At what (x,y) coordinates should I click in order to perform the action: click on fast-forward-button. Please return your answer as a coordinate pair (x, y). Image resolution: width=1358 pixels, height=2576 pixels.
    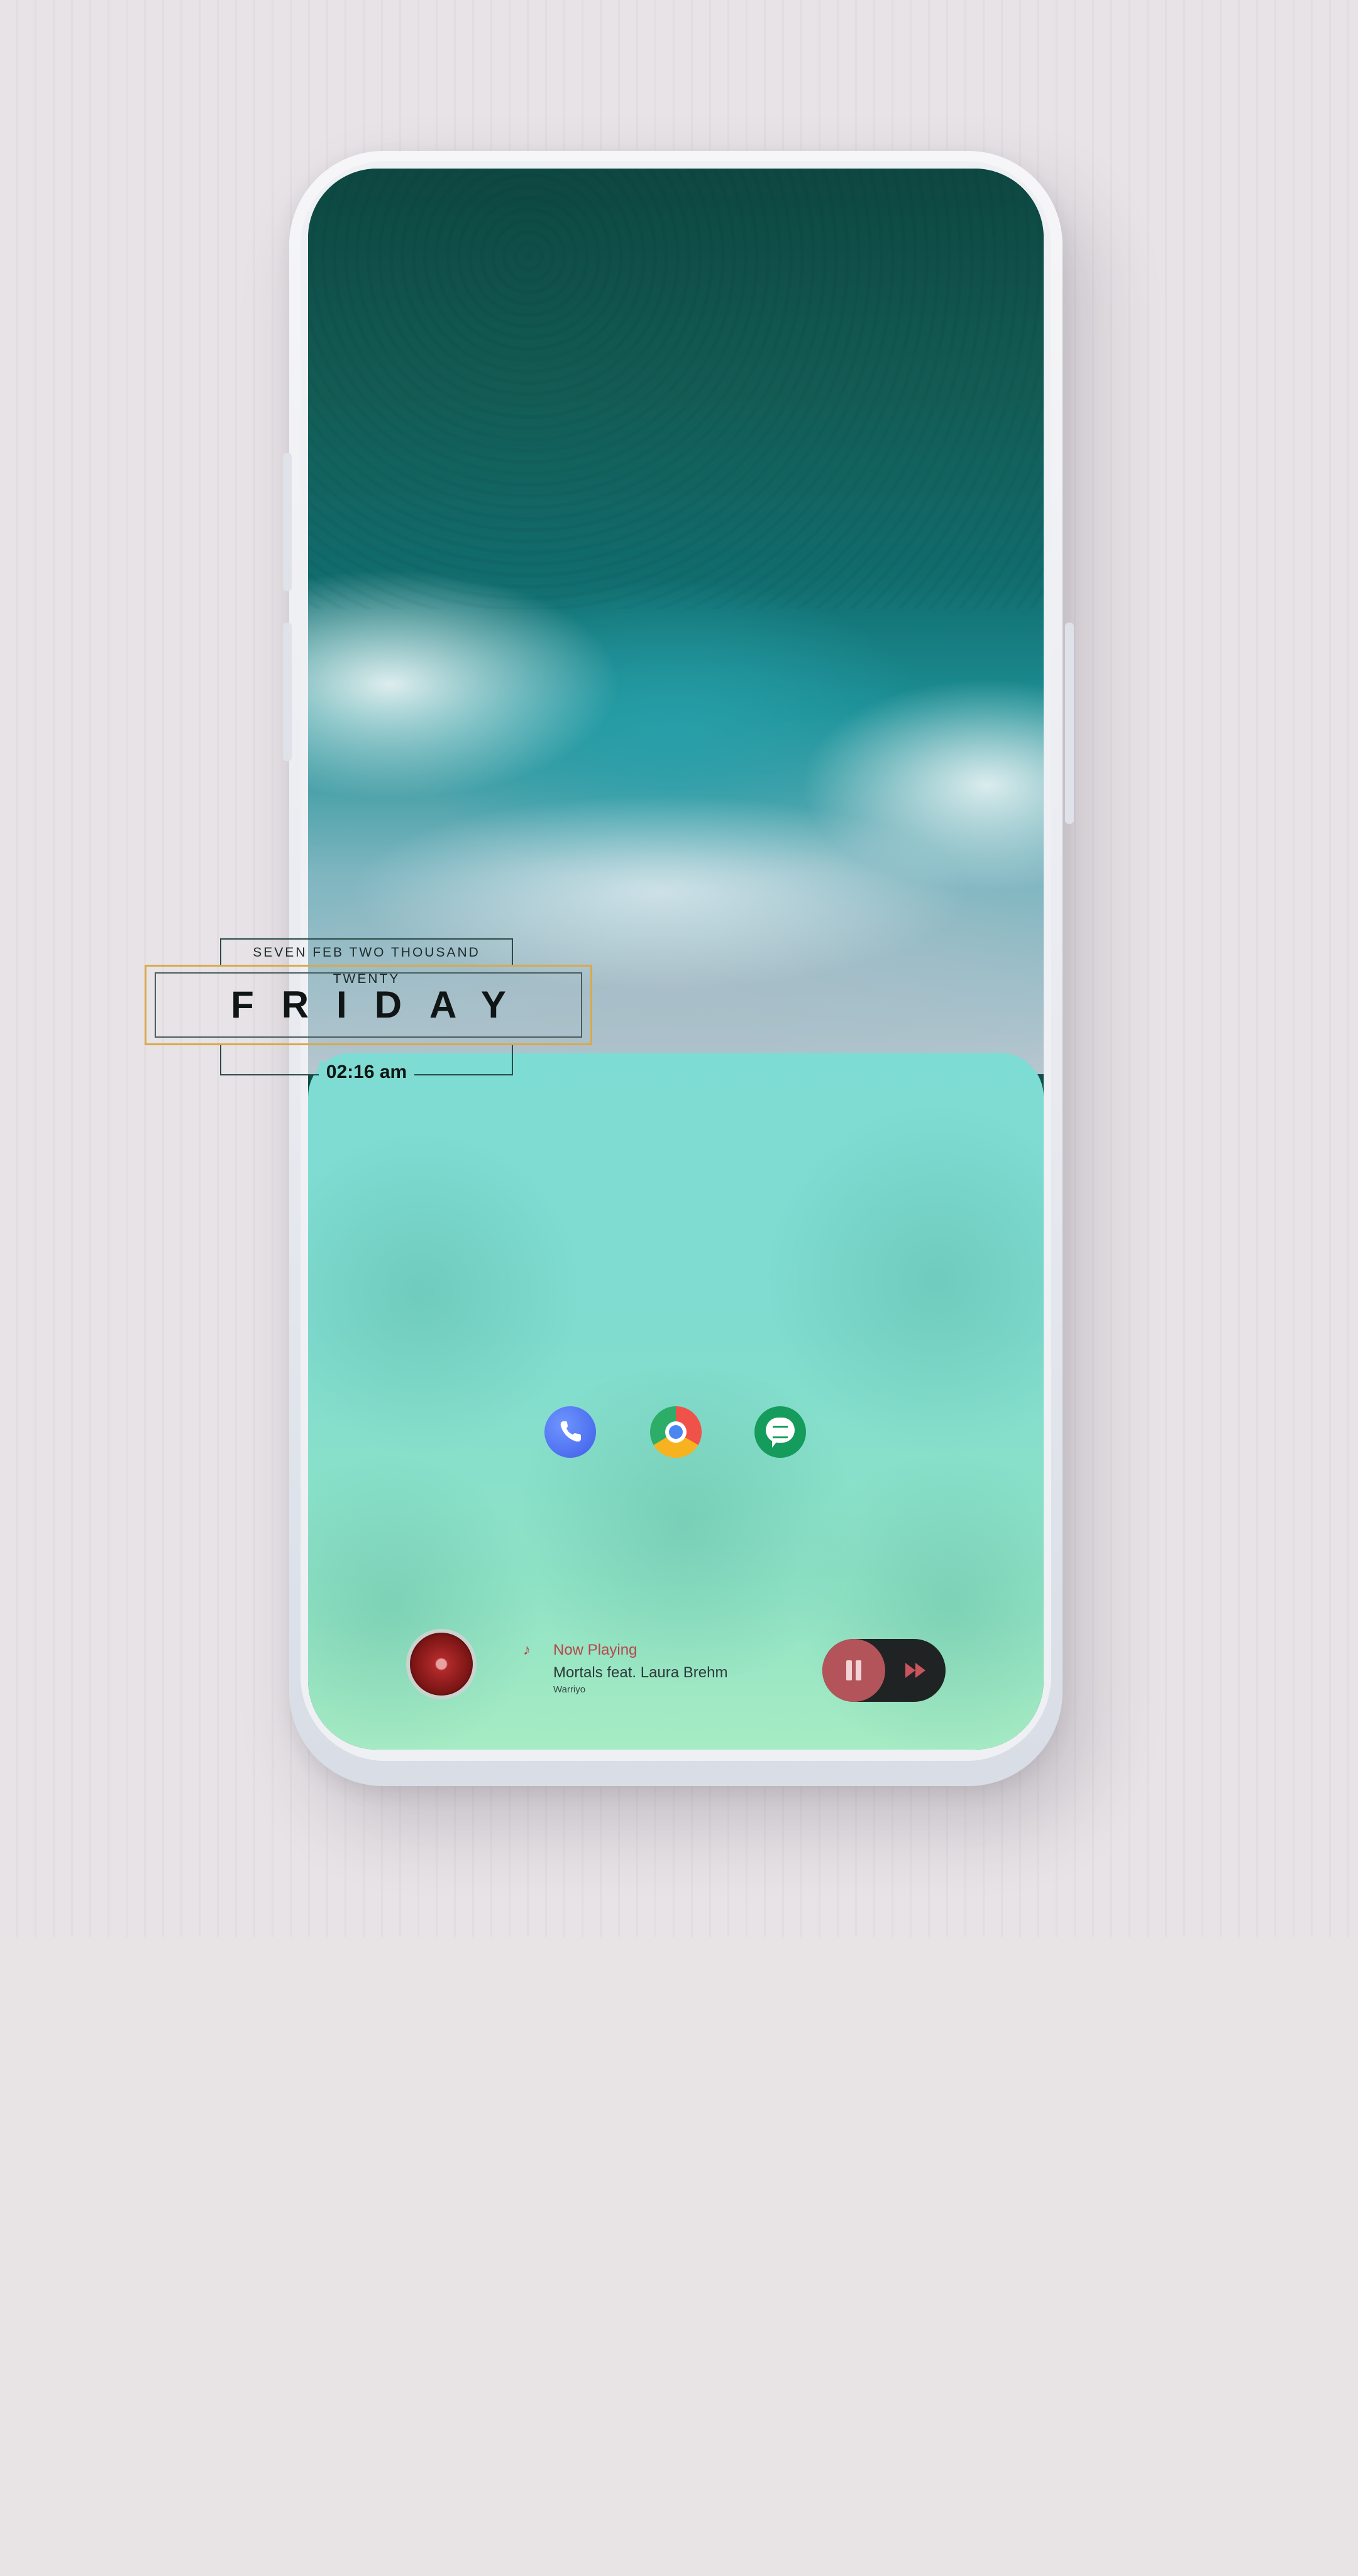
    Looking at the image, I should click on (917, 1670).